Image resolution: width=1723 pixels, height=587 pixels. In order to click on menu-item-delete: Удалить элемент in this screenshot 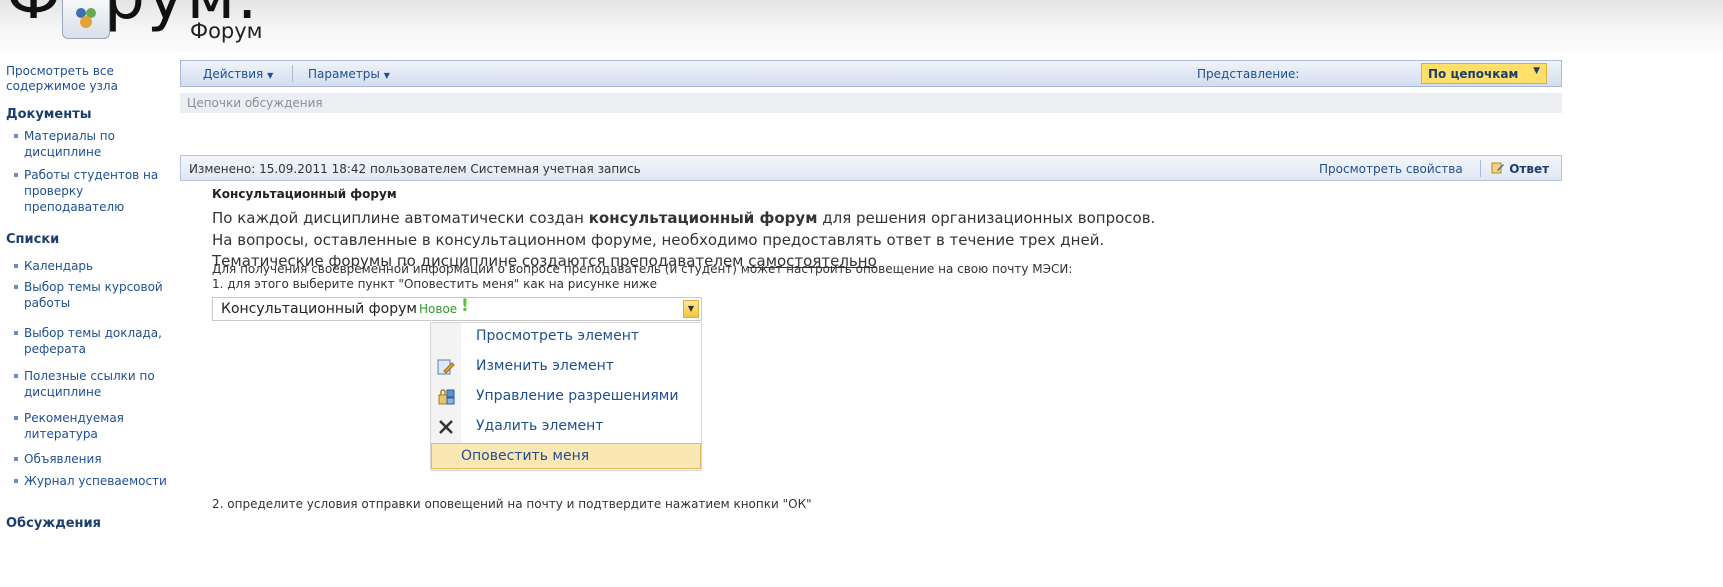, I will do `click(539, 426)`.